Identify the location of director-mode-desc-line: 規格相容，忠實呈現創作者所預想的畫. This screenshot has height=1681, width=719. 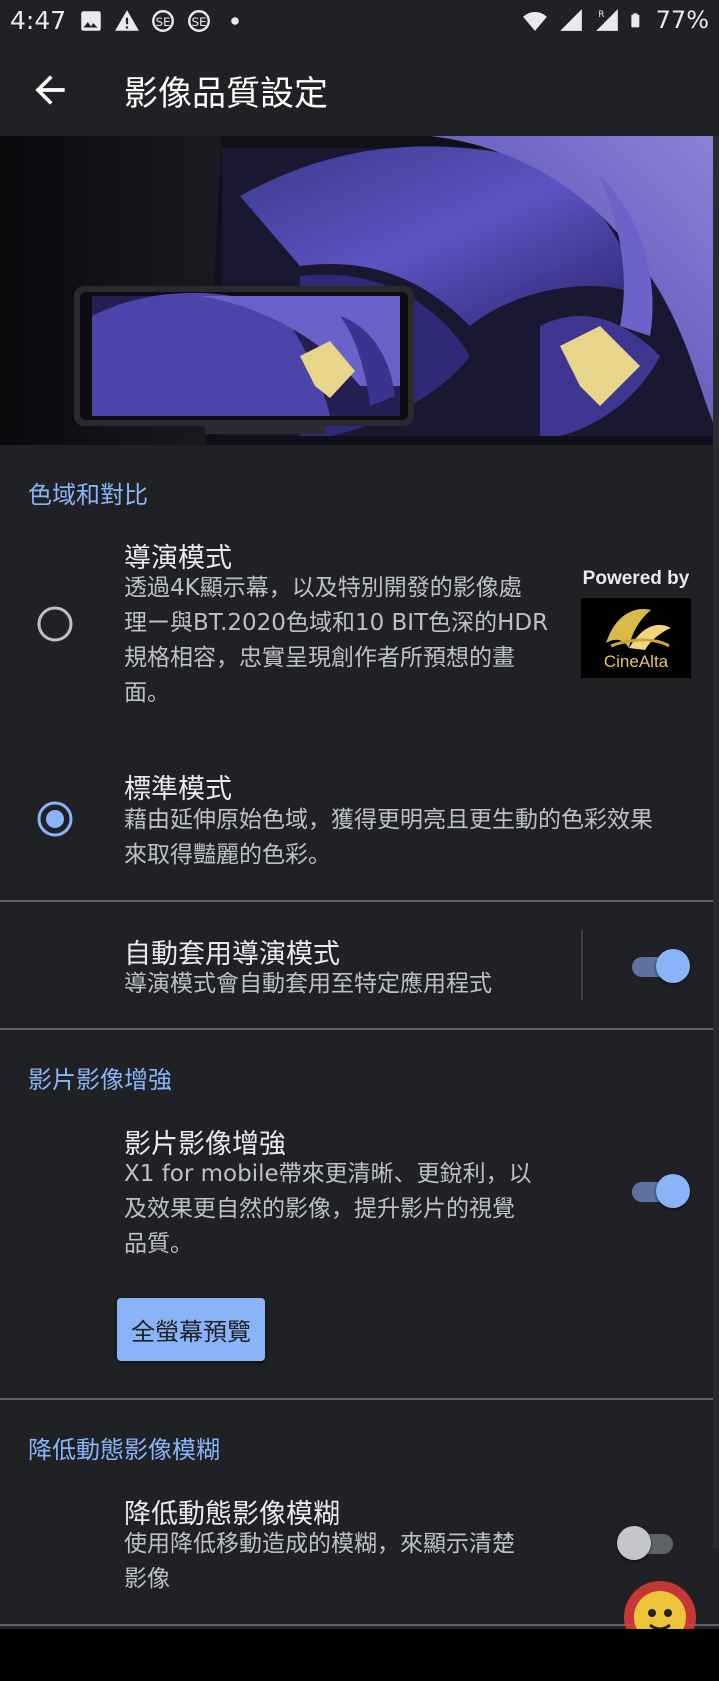
(319, 658).